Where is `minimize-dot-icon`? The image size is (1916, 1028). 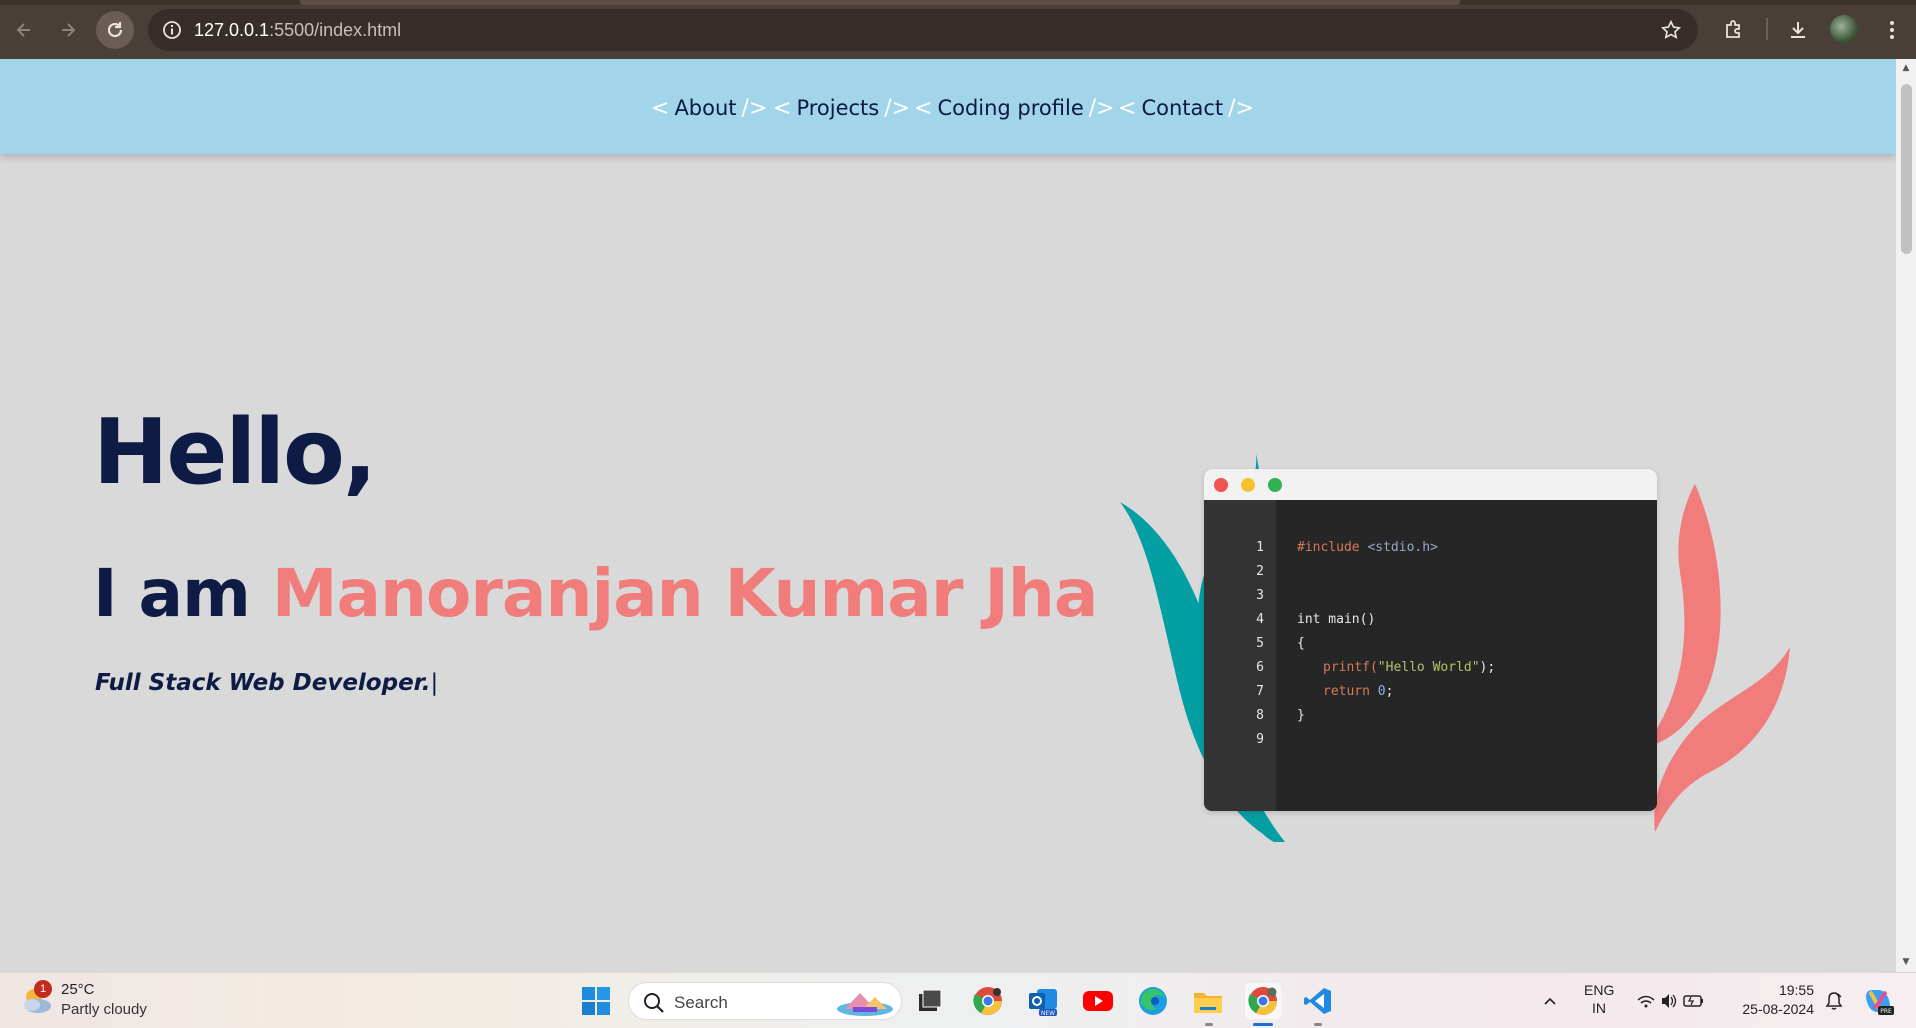 minimize-dot-icon is located at coordinates (1248, 485).